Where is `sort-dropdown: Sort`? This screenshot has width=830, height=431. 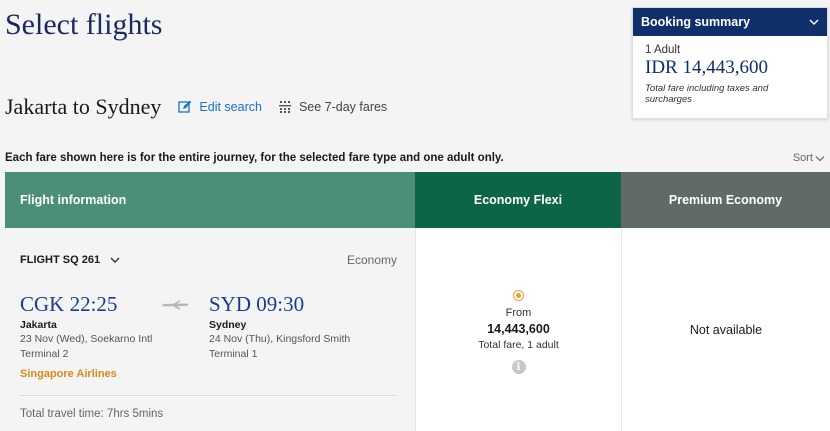
sort-dropdown: Sort is located at coordinates (809, 158).